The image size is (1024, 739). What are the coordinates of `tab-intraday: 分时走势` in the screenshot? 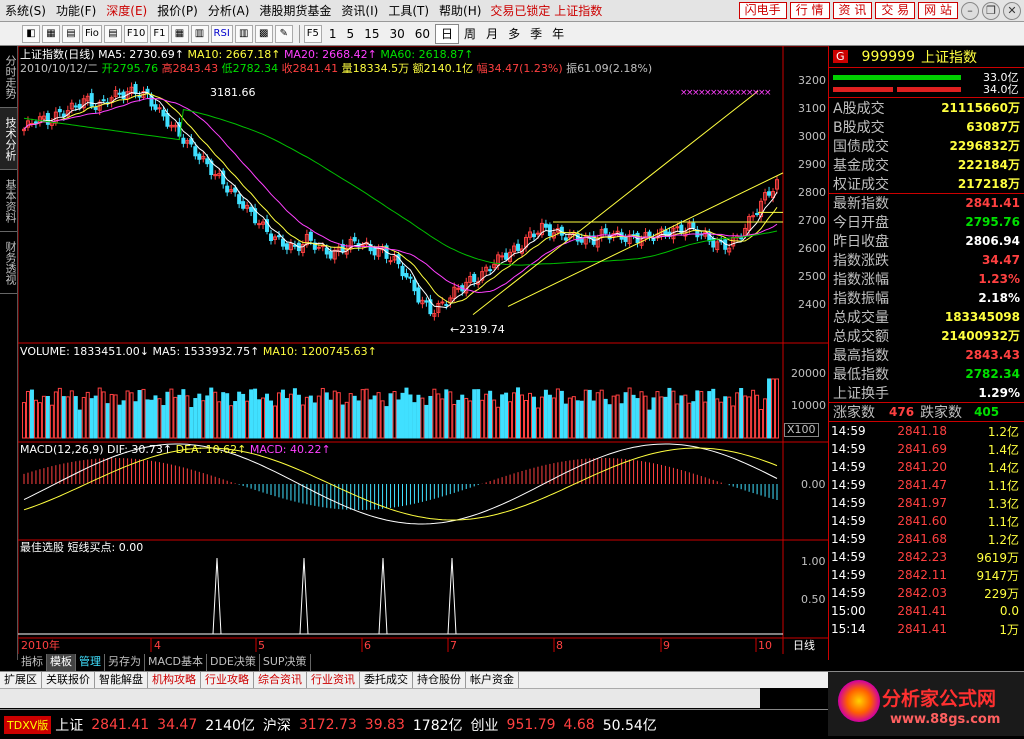 It's located at (8, 77).